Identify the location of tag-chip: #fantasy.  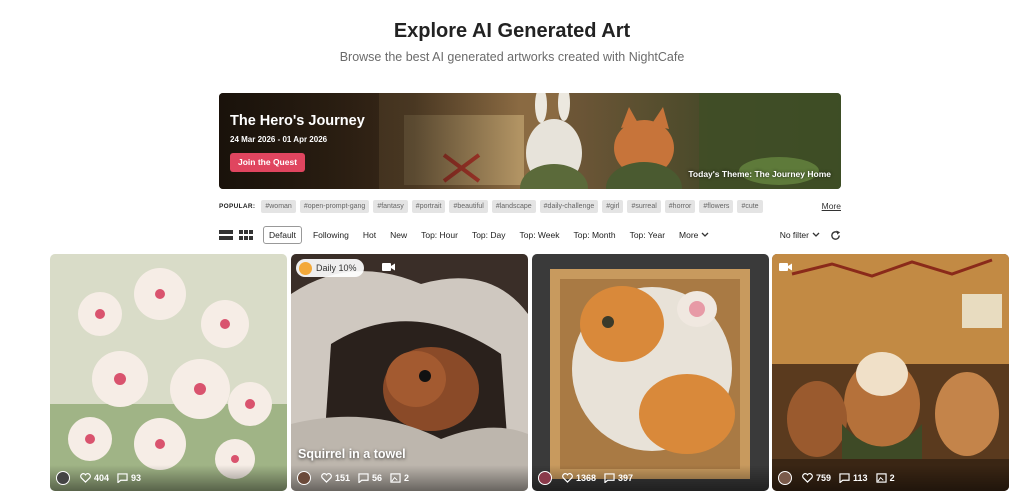
(390, 206).